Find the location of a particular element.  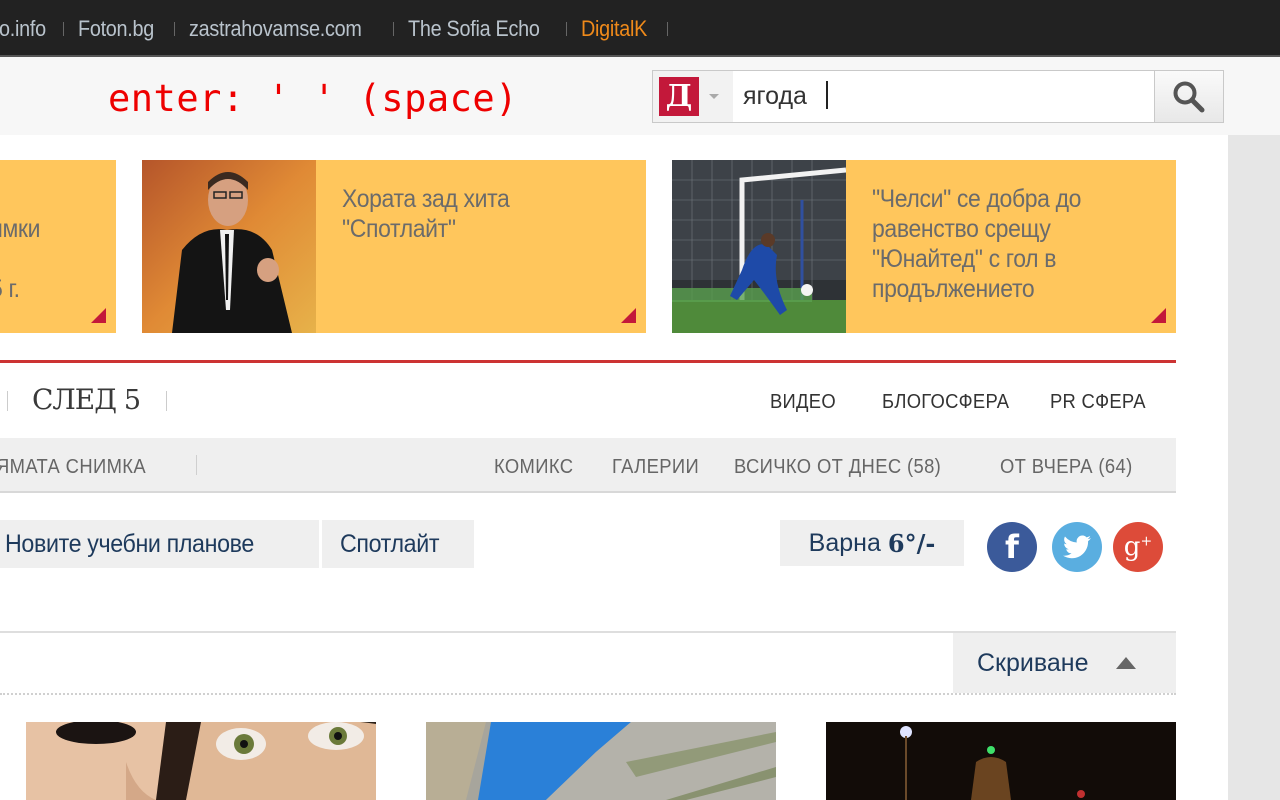

gallery-thumbnail-cliffs is located at coordinates (601, 761).